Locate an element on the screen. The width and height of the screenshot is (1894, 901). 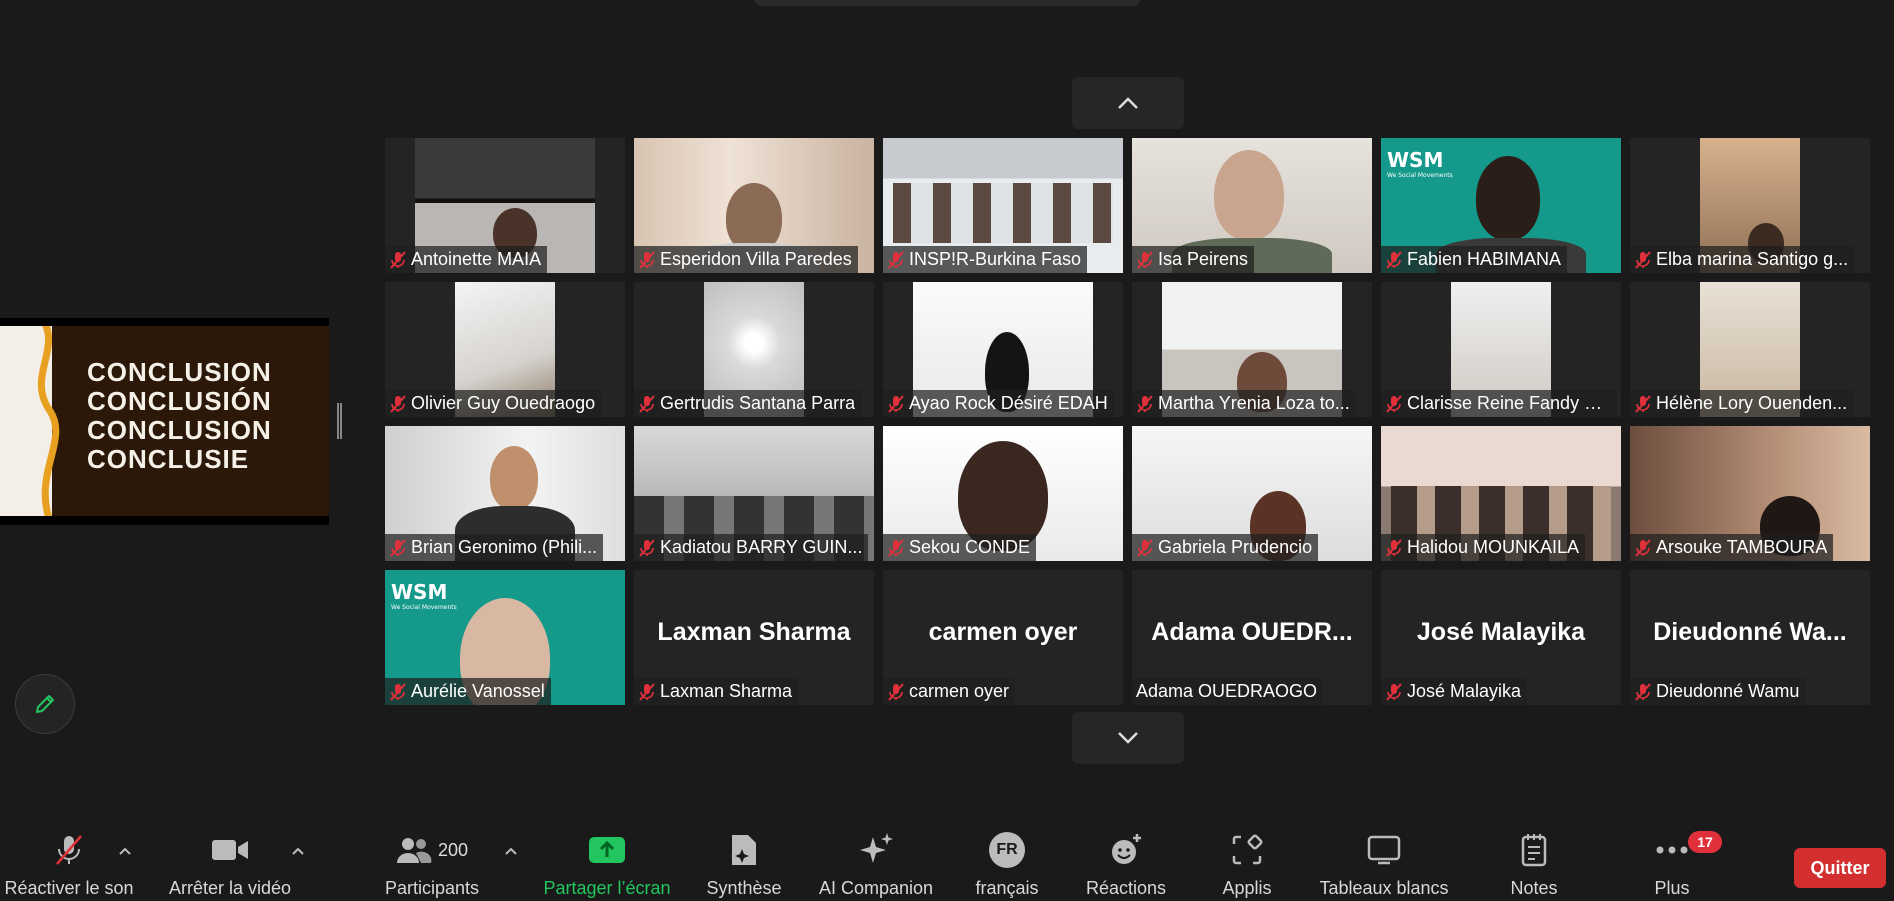
notes-icon is located at coordinates (1534, 850).